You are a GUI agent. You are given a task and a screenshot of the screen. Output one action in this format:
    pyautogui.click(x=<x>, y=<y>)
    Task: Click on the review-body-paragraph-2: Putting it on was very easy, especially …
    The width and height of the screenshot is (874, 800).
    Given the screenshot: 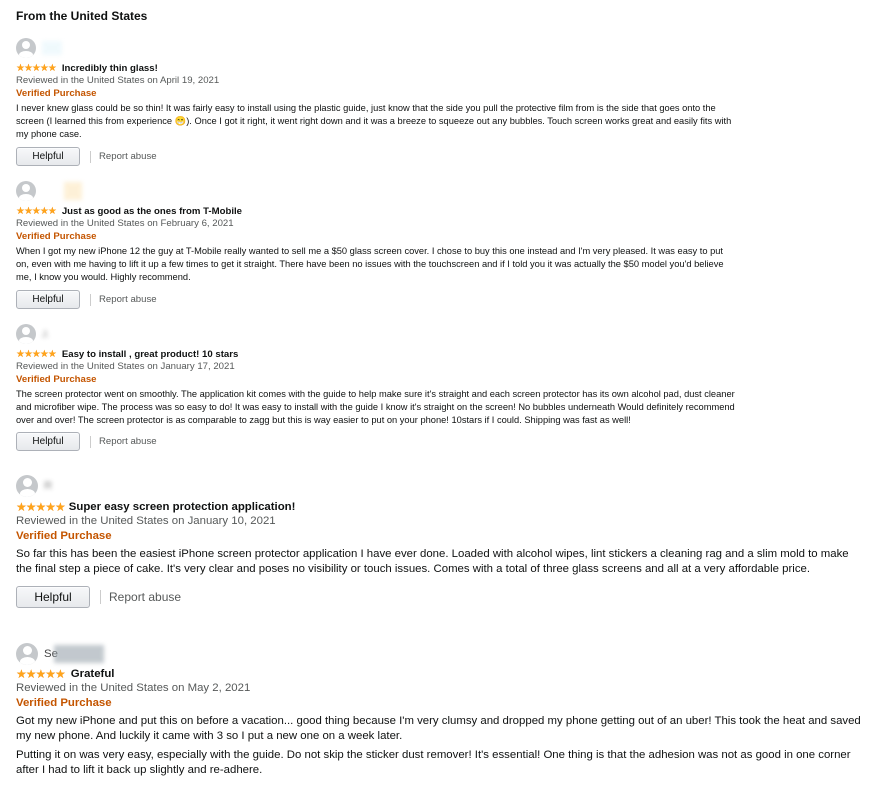 What is the action you would take?
    pyautogui.click(x=433, y=762)
    